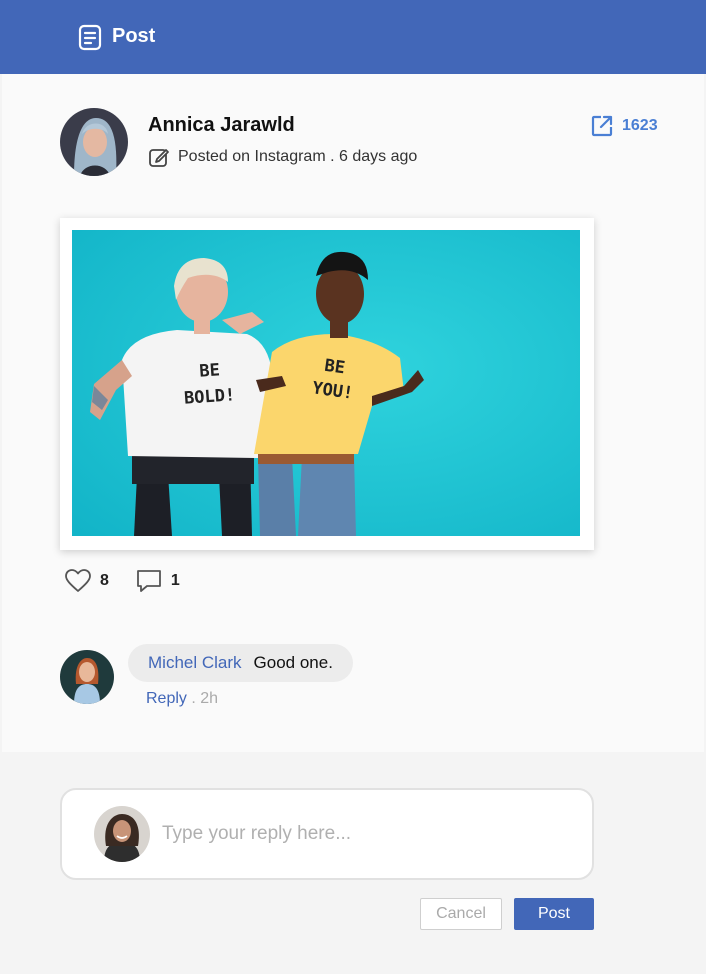 The height and width of the screenshot is (974, 706). I want to click on heart-icon, so click(78, 580).